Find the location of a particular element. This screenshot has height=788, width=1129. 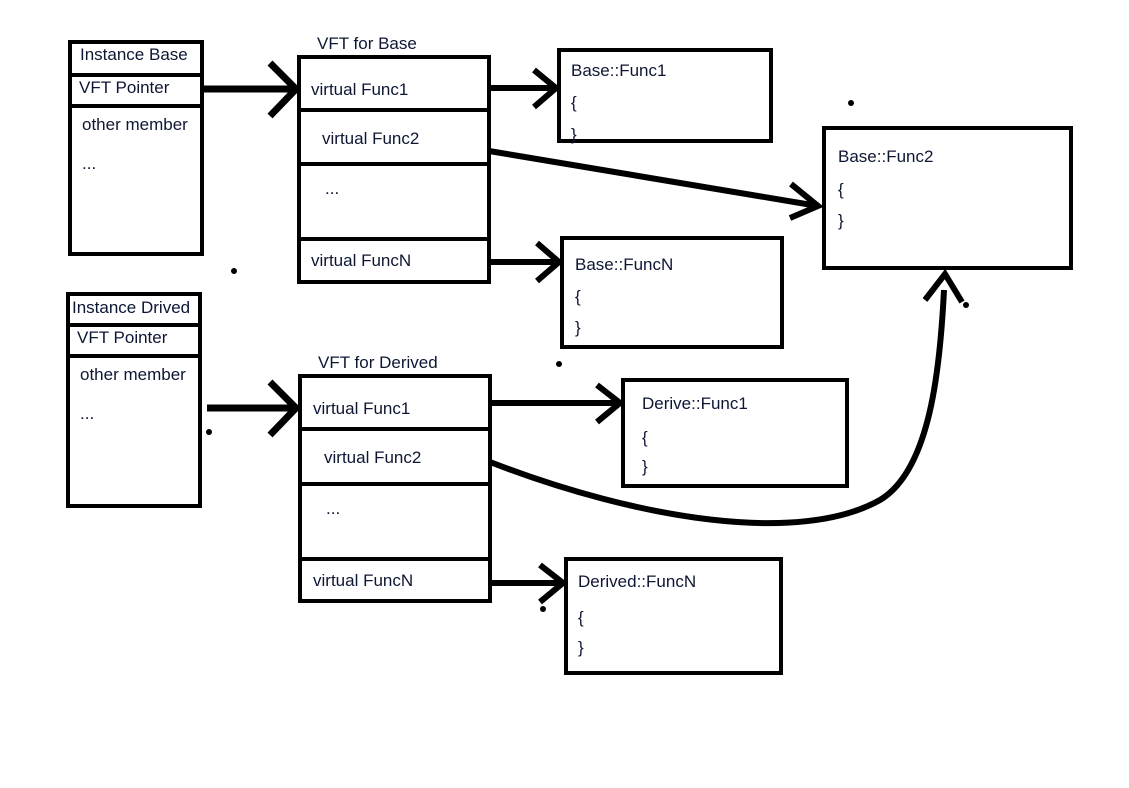

instance-derived-other-member-label: other member is located at coordinates (133, 374).